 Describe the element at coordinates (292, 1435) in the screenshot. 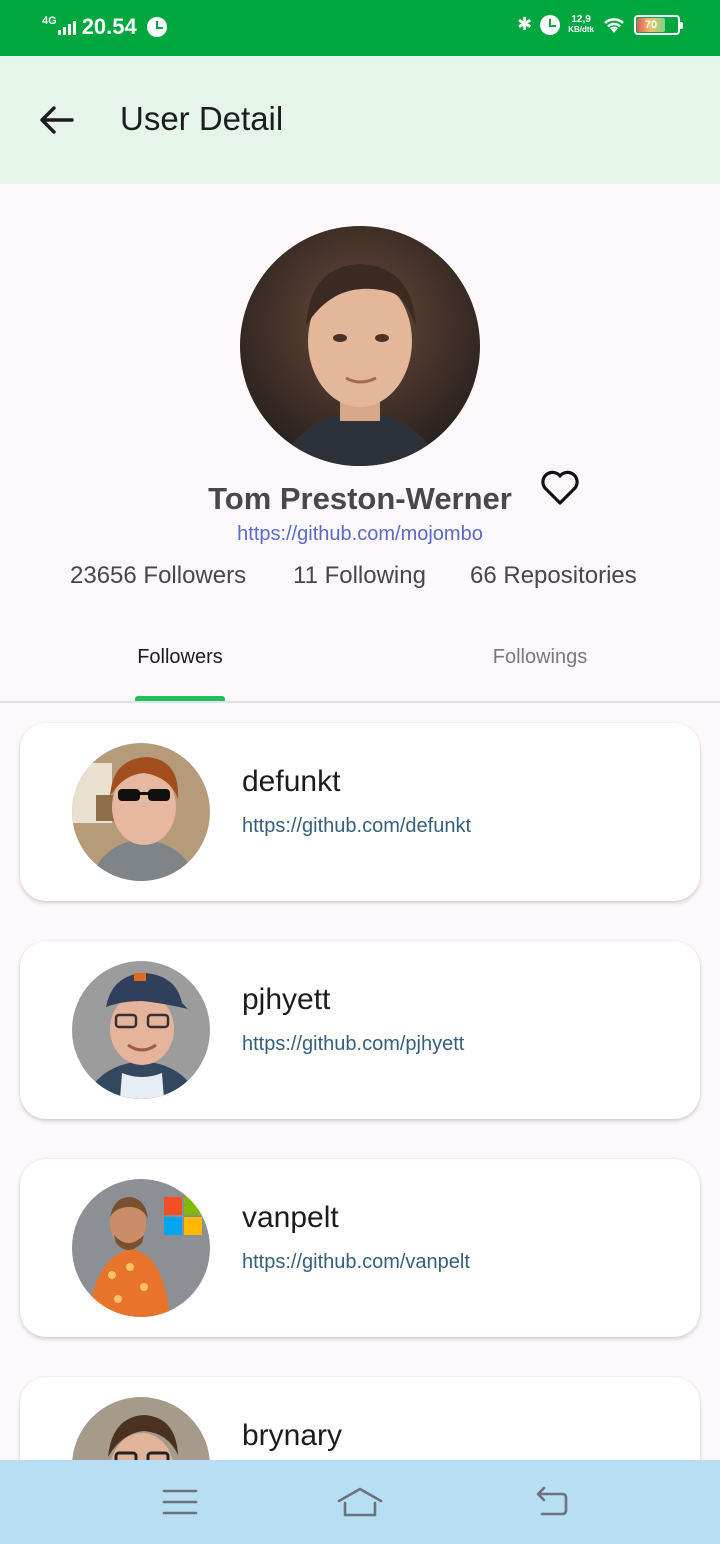

I see `user-login: brynary` at that location.